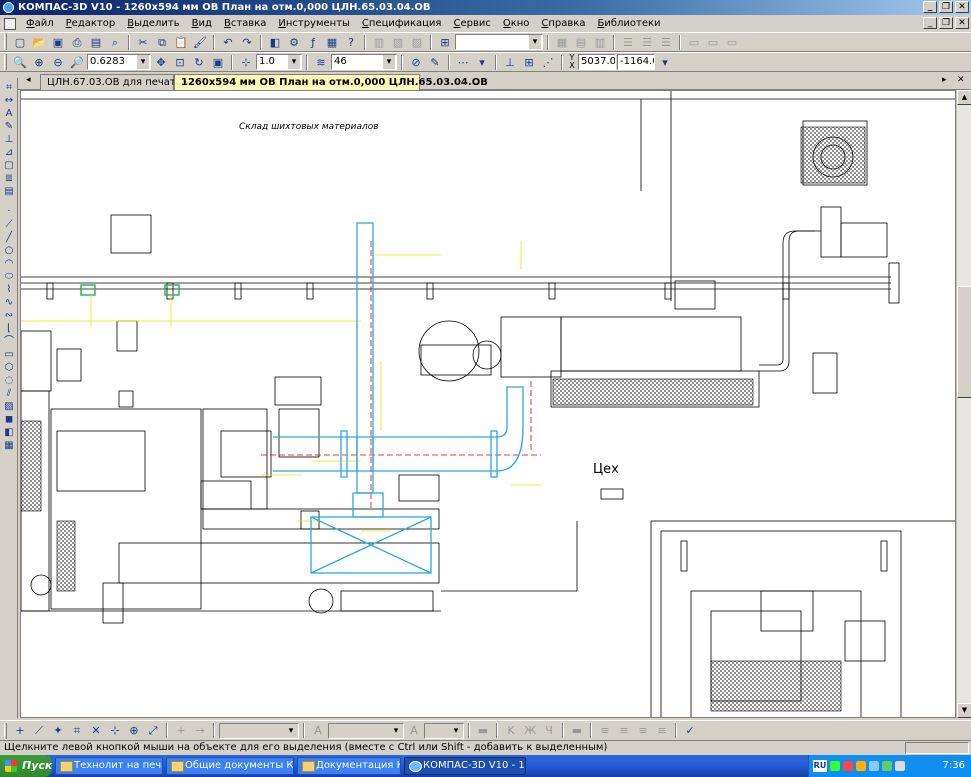 The image size is (971, 777). What do you see at coordinates (20, 42) in the screenshot?
I see `new-document-icon: ▢` at bounding box center [20, 42].